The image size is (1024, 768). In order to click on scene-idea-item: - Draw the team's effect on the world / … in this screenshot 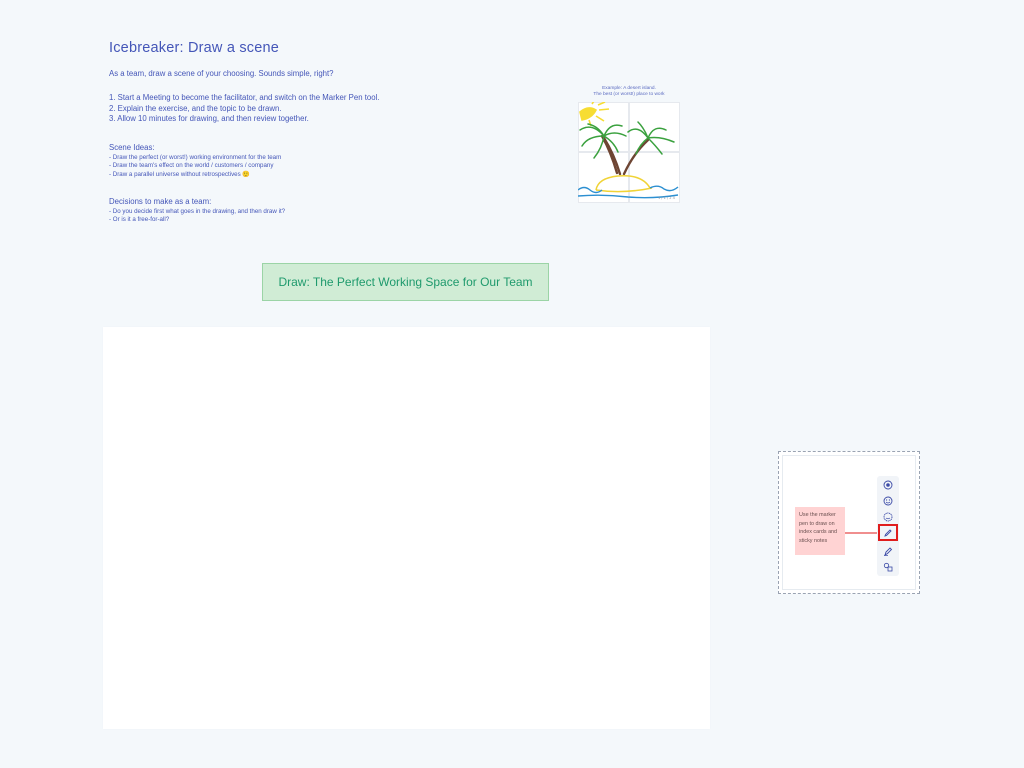, I will do `click(191, 166)`.